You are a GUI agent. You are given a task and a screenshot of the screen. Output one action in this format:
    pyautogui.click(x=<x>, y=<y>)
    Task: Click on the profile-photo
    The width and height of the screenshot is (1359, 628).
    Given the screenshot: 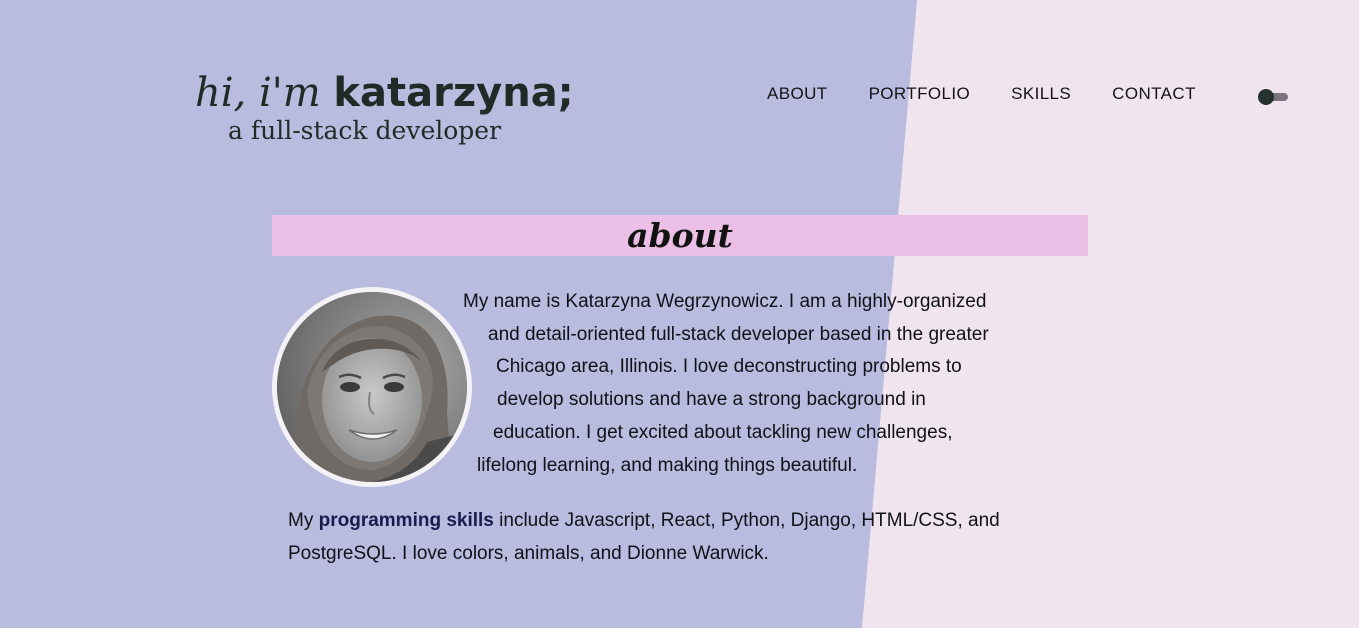 What is the action you would take?
    pyautogui.click(x=372, y=387)
    